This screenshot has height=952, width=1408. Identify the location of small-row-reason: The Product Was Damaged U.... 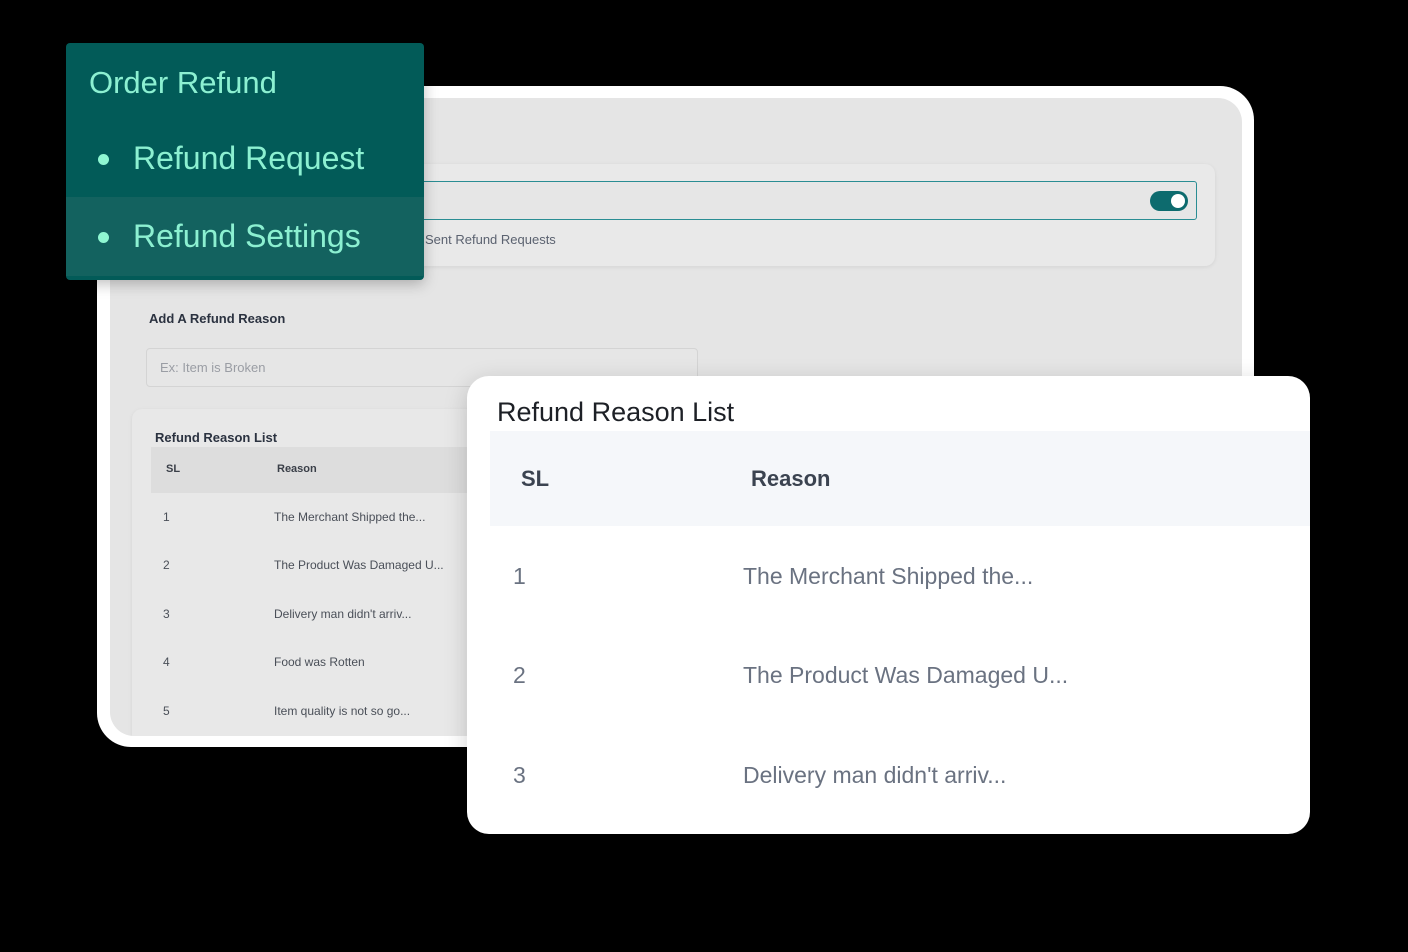
(359, 565).